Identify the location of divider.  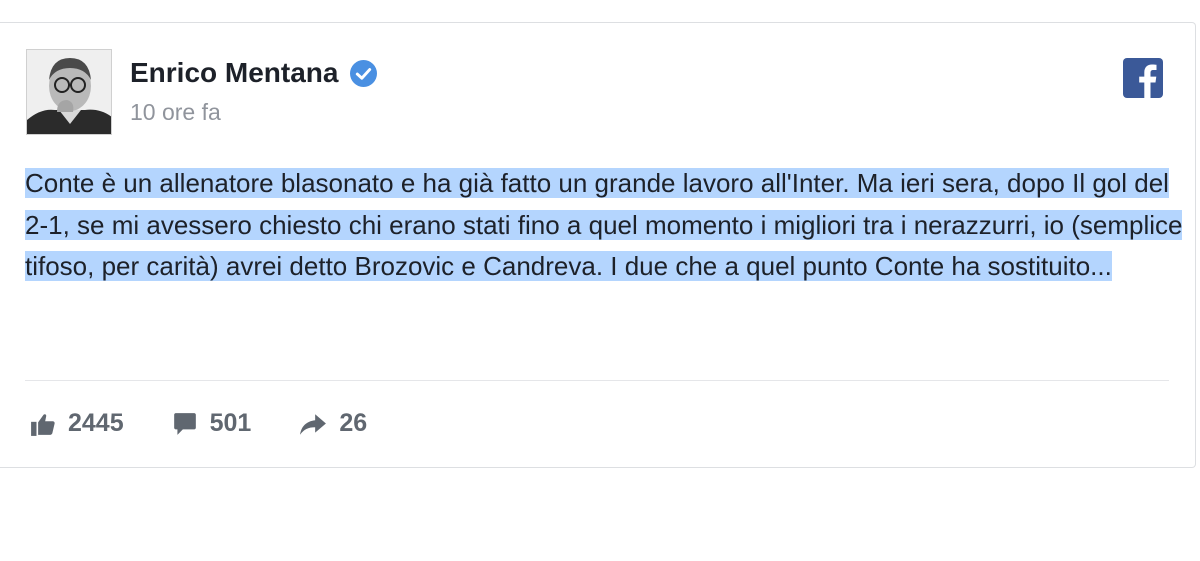
(597, 380).